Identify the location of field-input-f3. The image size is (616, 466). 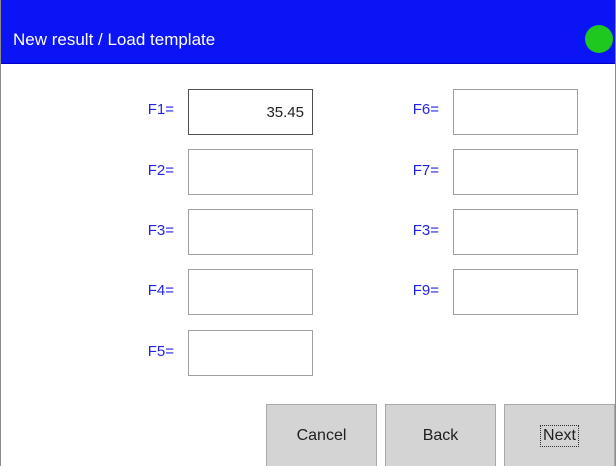
(250, 232).